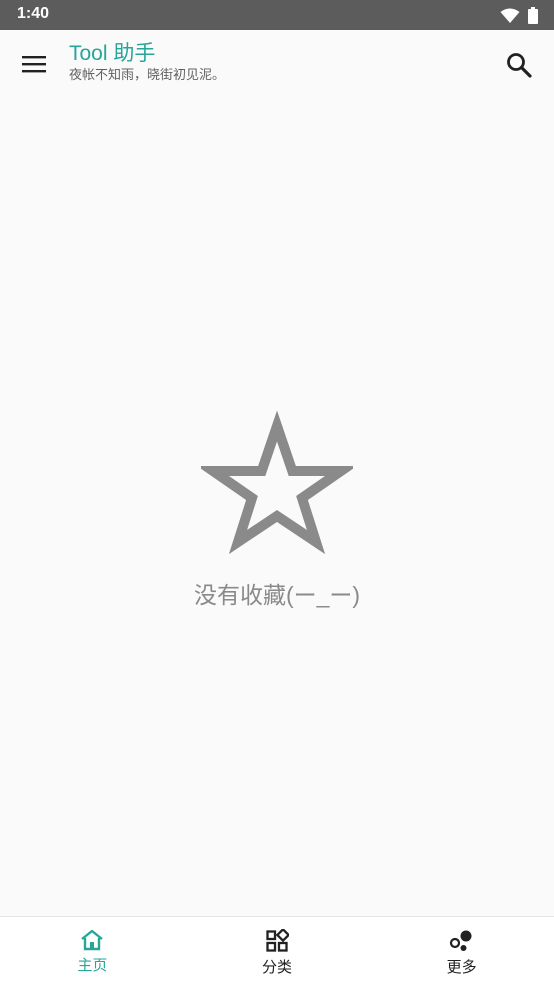 This screenshot has height=987, width=554. I want to click on nav-item-more: 更多, so click(461, 952).